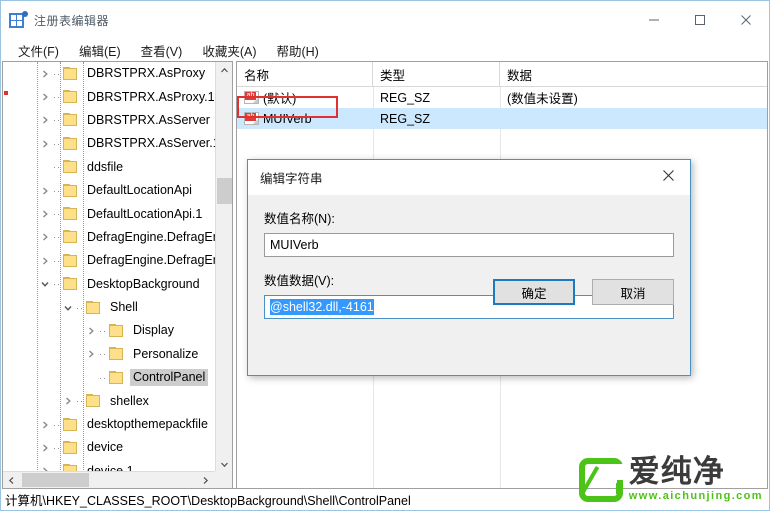 The height and width of the screenshot is (511, 770). What do you see at coordinates (109, 307) in the screenshot?
I see `tree-item: ·· Shell` at bounding box center [109, 307].